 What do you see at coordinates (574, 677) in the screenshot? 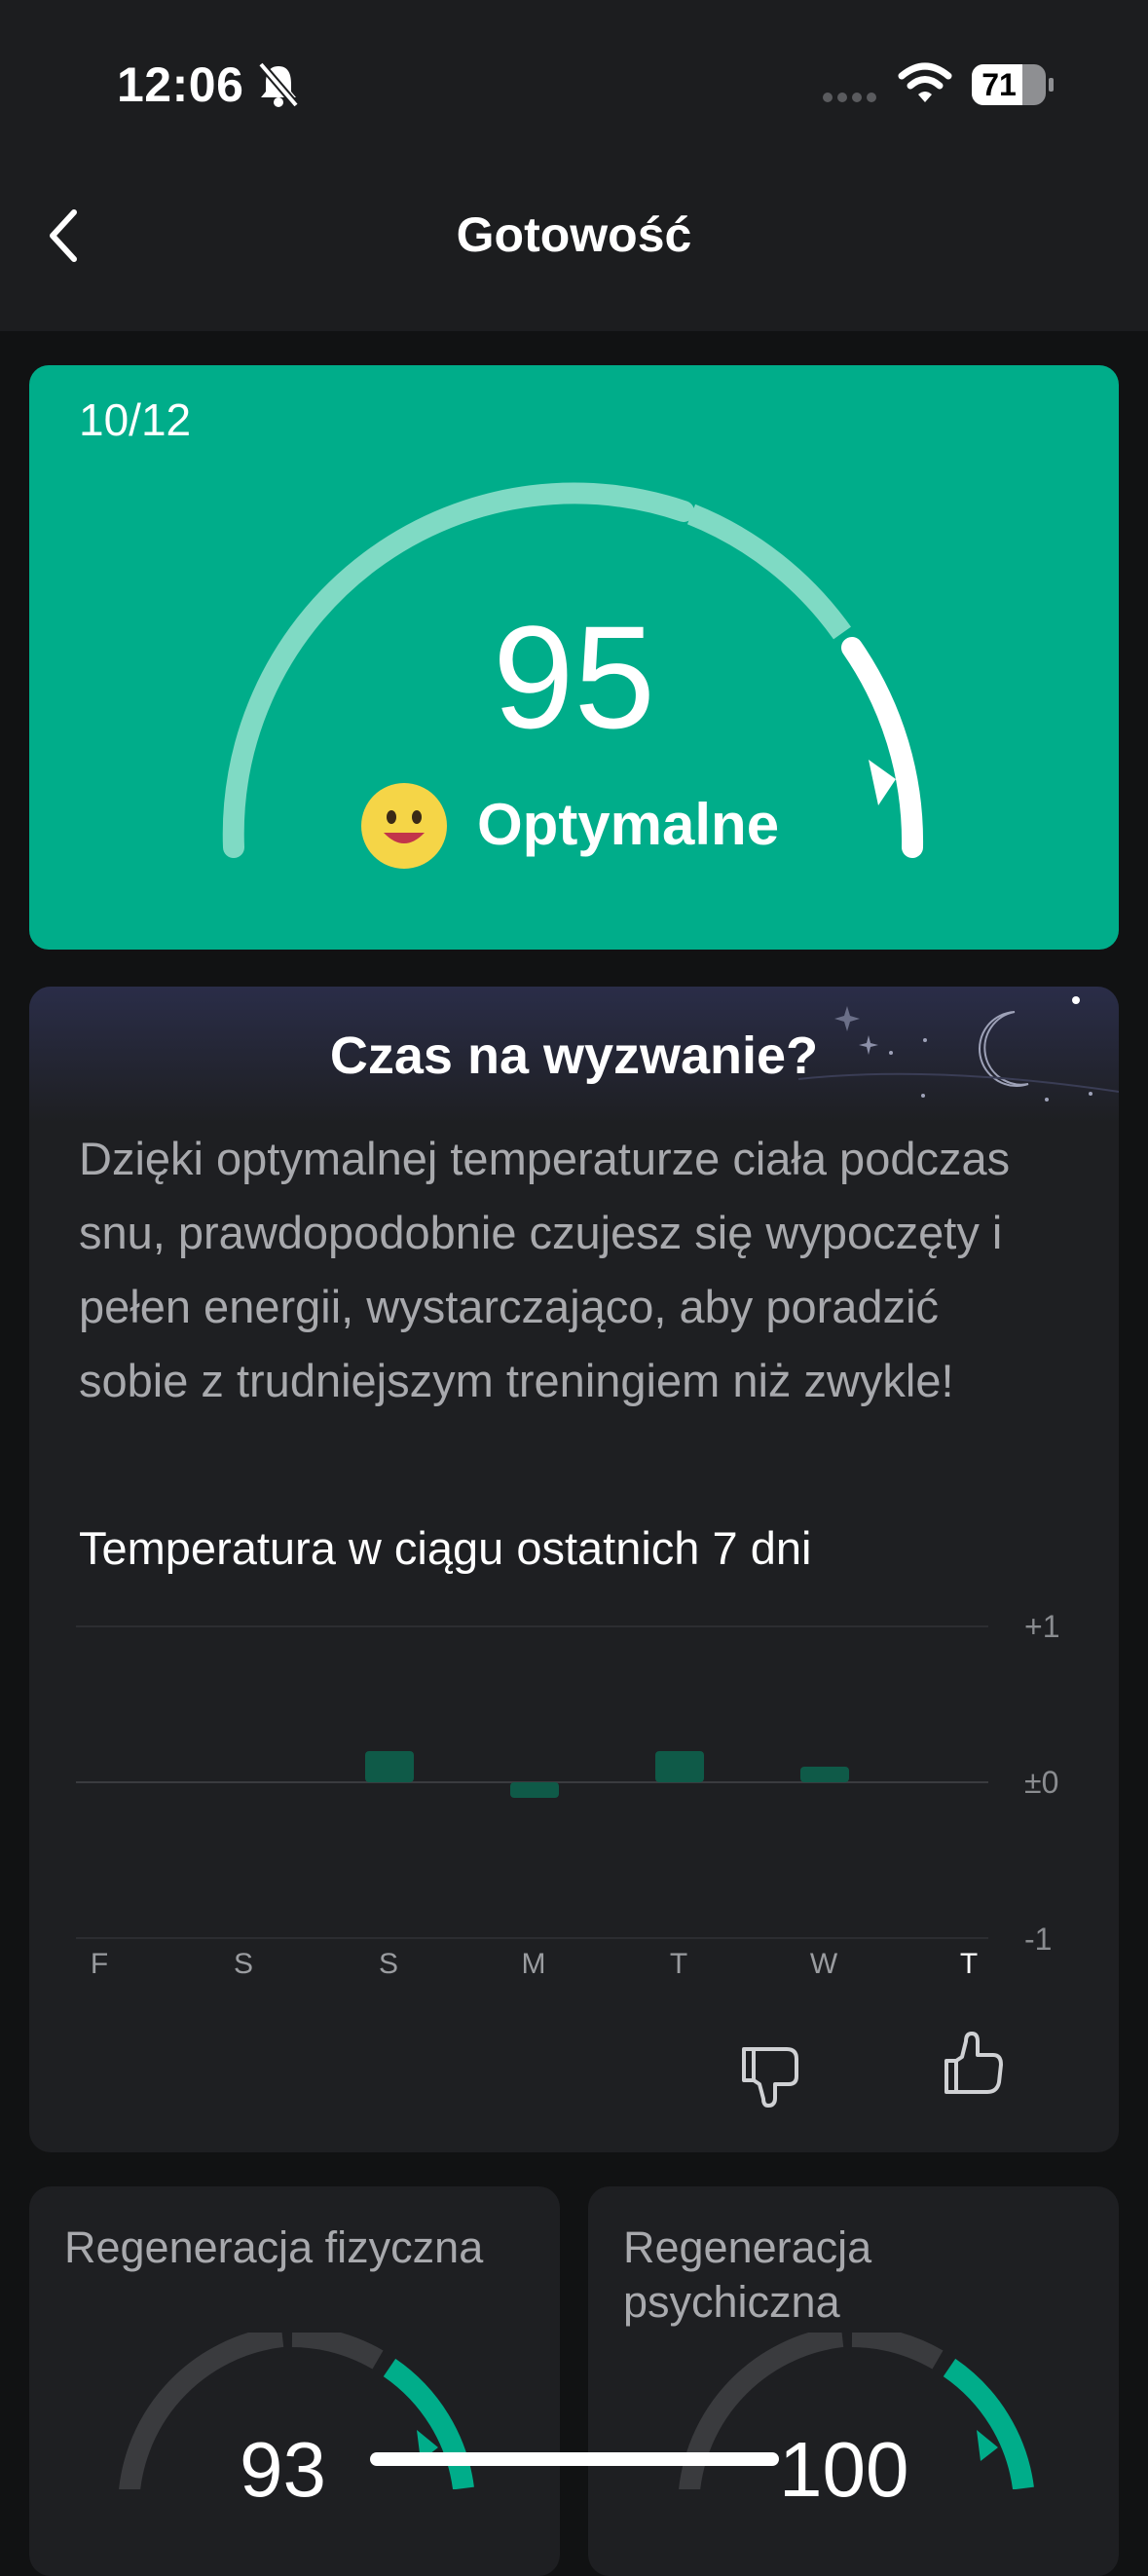
I see `readiness-score: 95` at bounding box center [574, 677].